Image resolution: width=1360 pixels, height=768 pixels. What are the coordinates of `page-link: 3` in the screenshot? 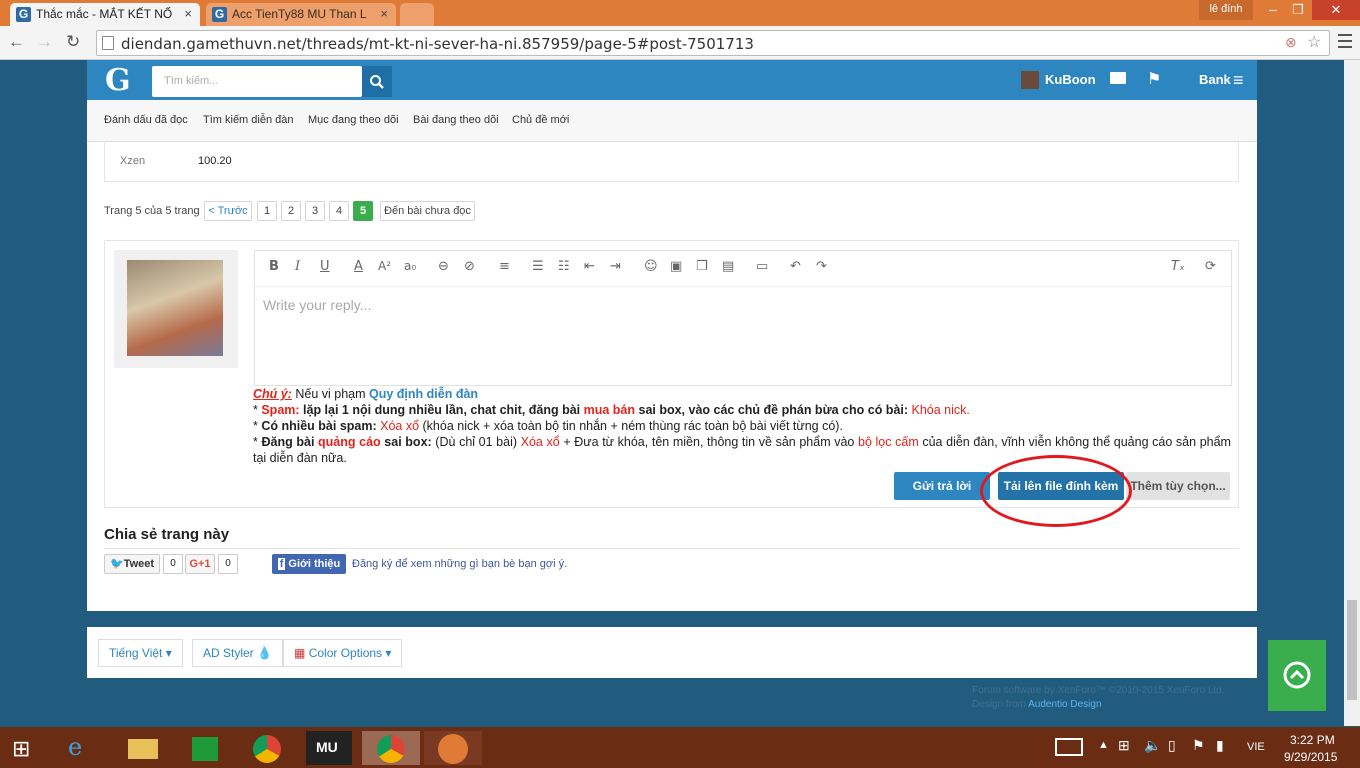 It's located at (315, 211).